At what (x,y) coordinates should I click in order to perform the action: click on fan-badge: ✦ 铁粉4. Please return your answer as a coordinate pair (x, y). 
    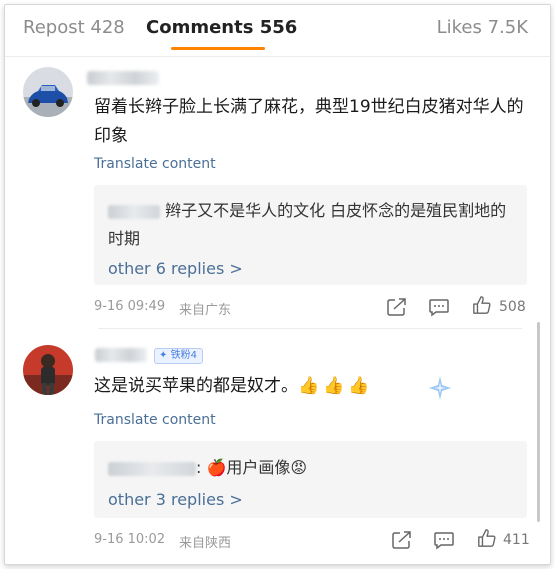
    Looking at the image, I should click on (178, 356).